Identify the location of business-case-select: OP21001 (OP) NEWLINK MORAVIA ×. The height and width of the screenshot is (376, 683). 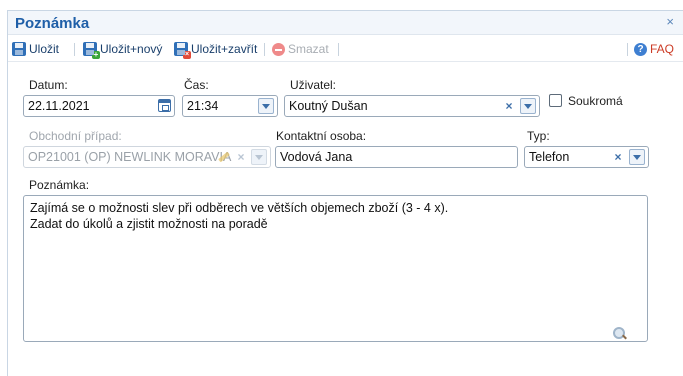
(147, 157).